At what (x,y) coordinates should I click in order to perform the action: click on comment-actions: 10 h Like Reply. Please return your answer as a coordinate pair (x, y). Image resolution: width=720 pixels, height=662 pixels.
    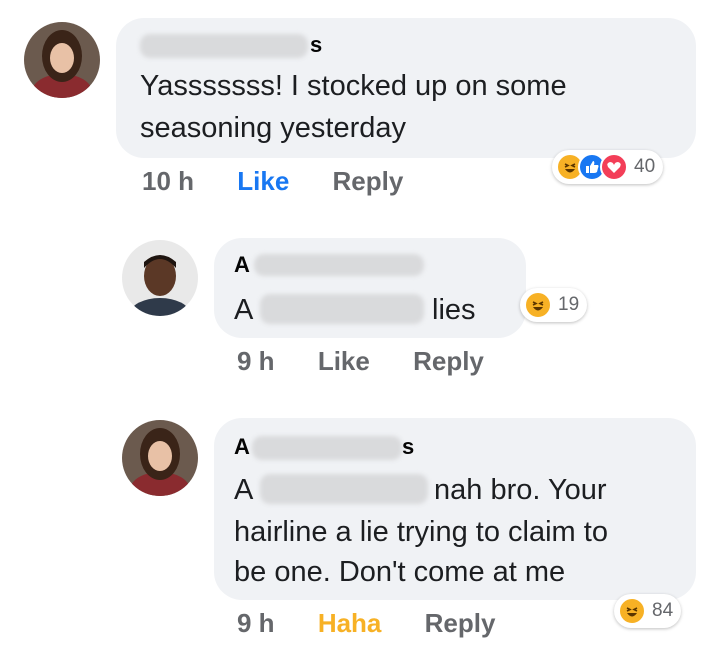
    Looking at the image, I should click on (290, 181).